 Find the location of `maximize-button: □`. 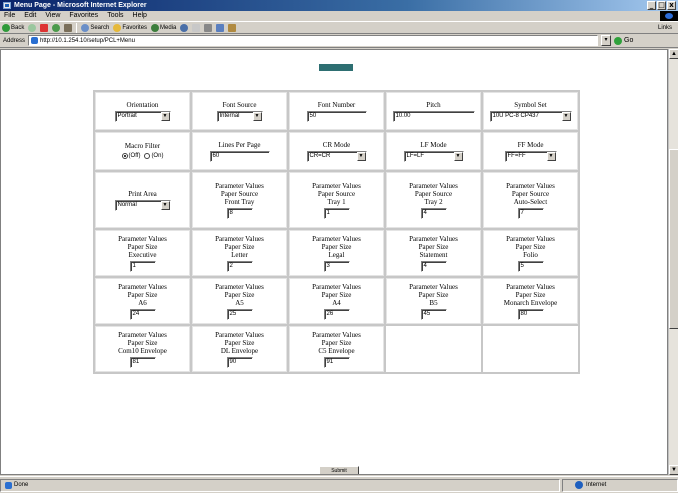

maximize-button: □ is located at coordinates (661, 5).